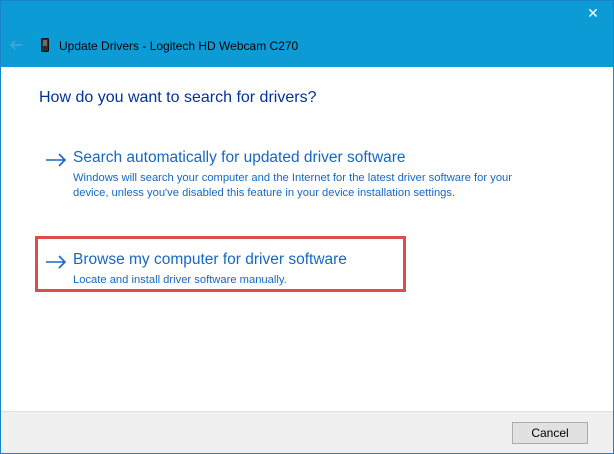 The height and width of the screenshot is (454, 614). What do you see at coordinates (178, 97) in the screenshot?
I see `page-heading: How do you want to search for drivers?` at bounding box center [178, 97].